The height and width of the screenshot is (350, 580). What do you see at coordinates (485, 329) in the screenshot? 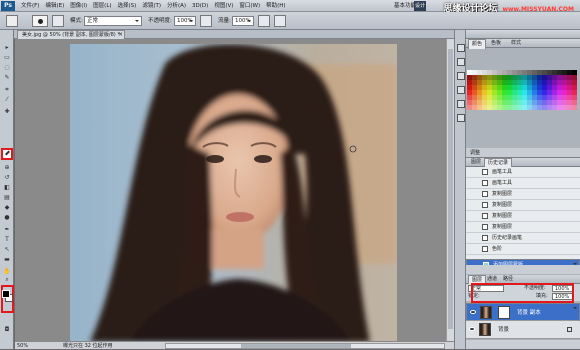
I see `layer-thumbnail` at bounding box center [485, 329].